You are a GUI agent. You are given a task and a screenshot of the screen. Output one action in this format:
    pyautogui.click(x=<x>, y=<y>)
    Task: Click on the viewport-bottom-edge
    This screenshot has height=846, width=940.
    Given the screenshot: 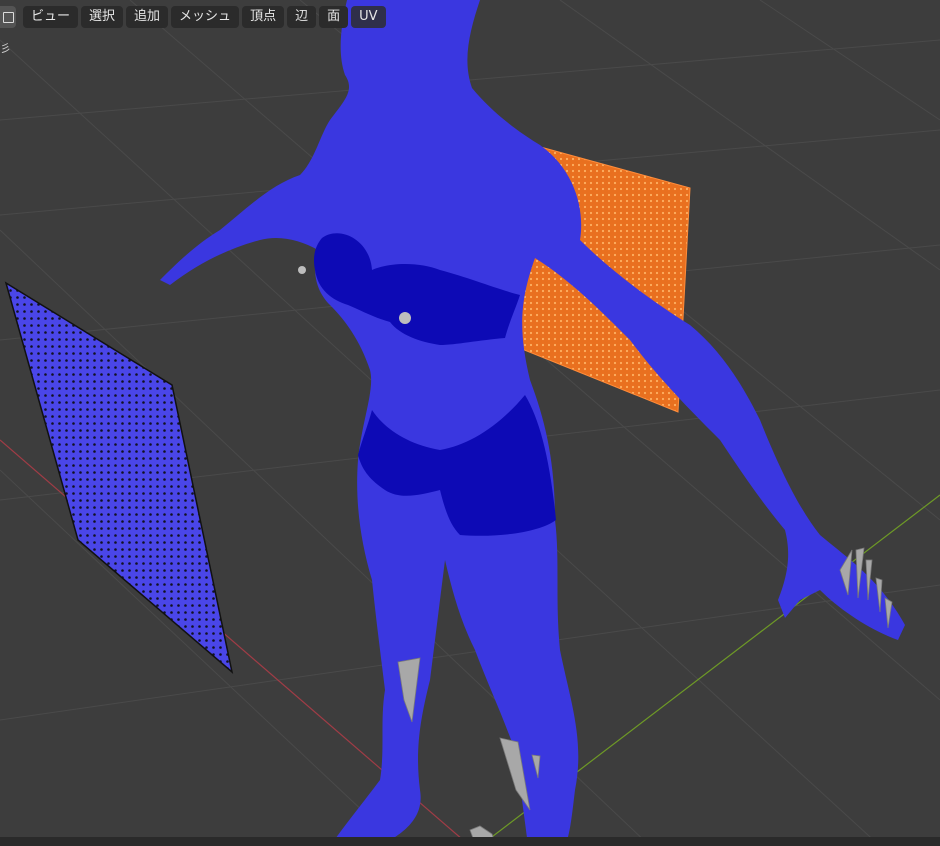 What is the action you would take?
    pyautogui.click(x=470, y=841)
    